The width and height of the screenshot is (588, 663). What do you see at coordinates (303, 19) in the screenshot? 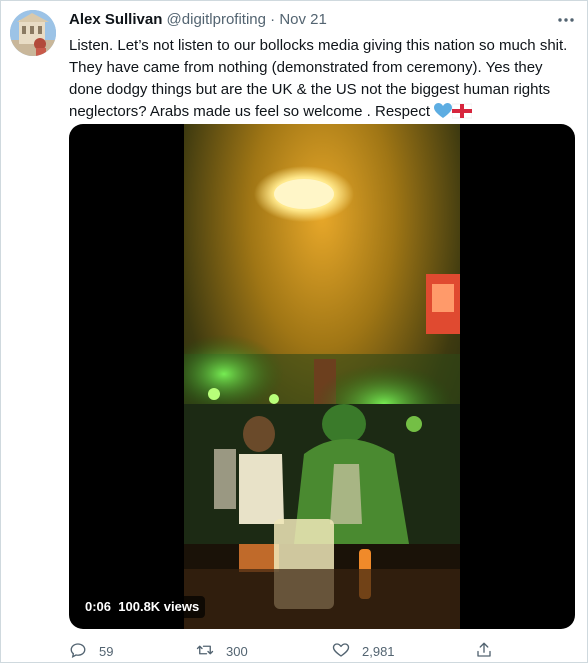
I see `tweet-date: Nov 21` at bounding box center [303, 19].